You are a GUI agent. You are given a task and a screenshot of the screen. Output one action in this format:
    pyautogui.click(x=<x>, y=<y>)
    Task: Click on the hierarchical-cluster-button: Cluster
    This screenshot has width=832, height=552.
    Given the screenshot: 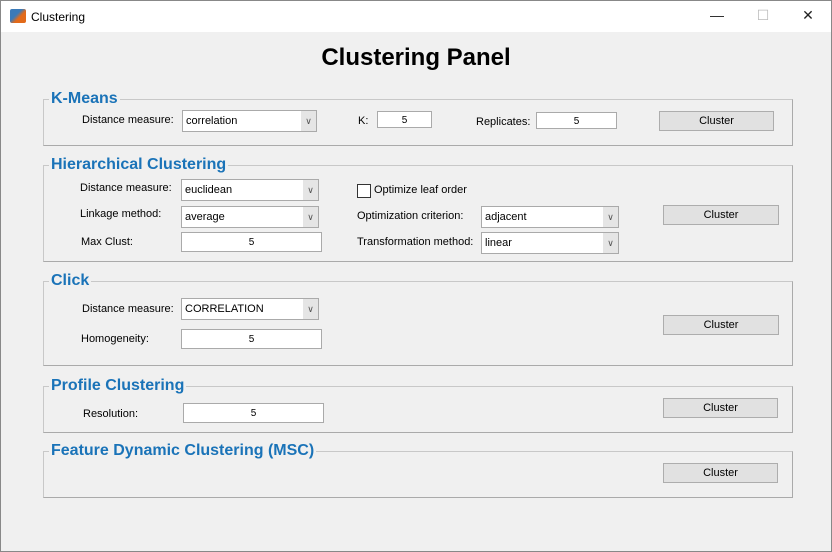 What is the action you would take?
    pyautogui.click(x=721, y=215)
    